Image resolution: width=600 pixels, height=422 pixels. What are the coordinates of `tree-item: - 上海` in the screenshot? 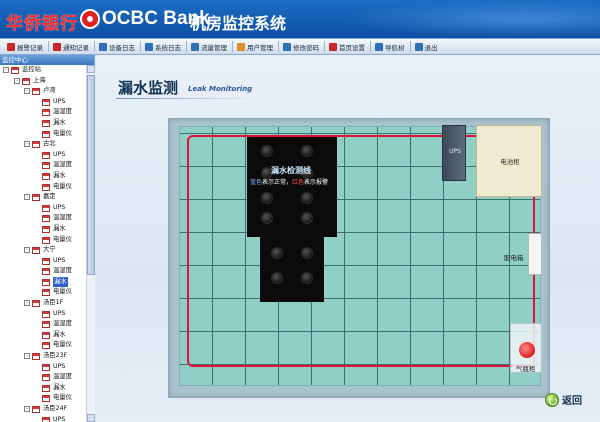 It's located at (43, 81).